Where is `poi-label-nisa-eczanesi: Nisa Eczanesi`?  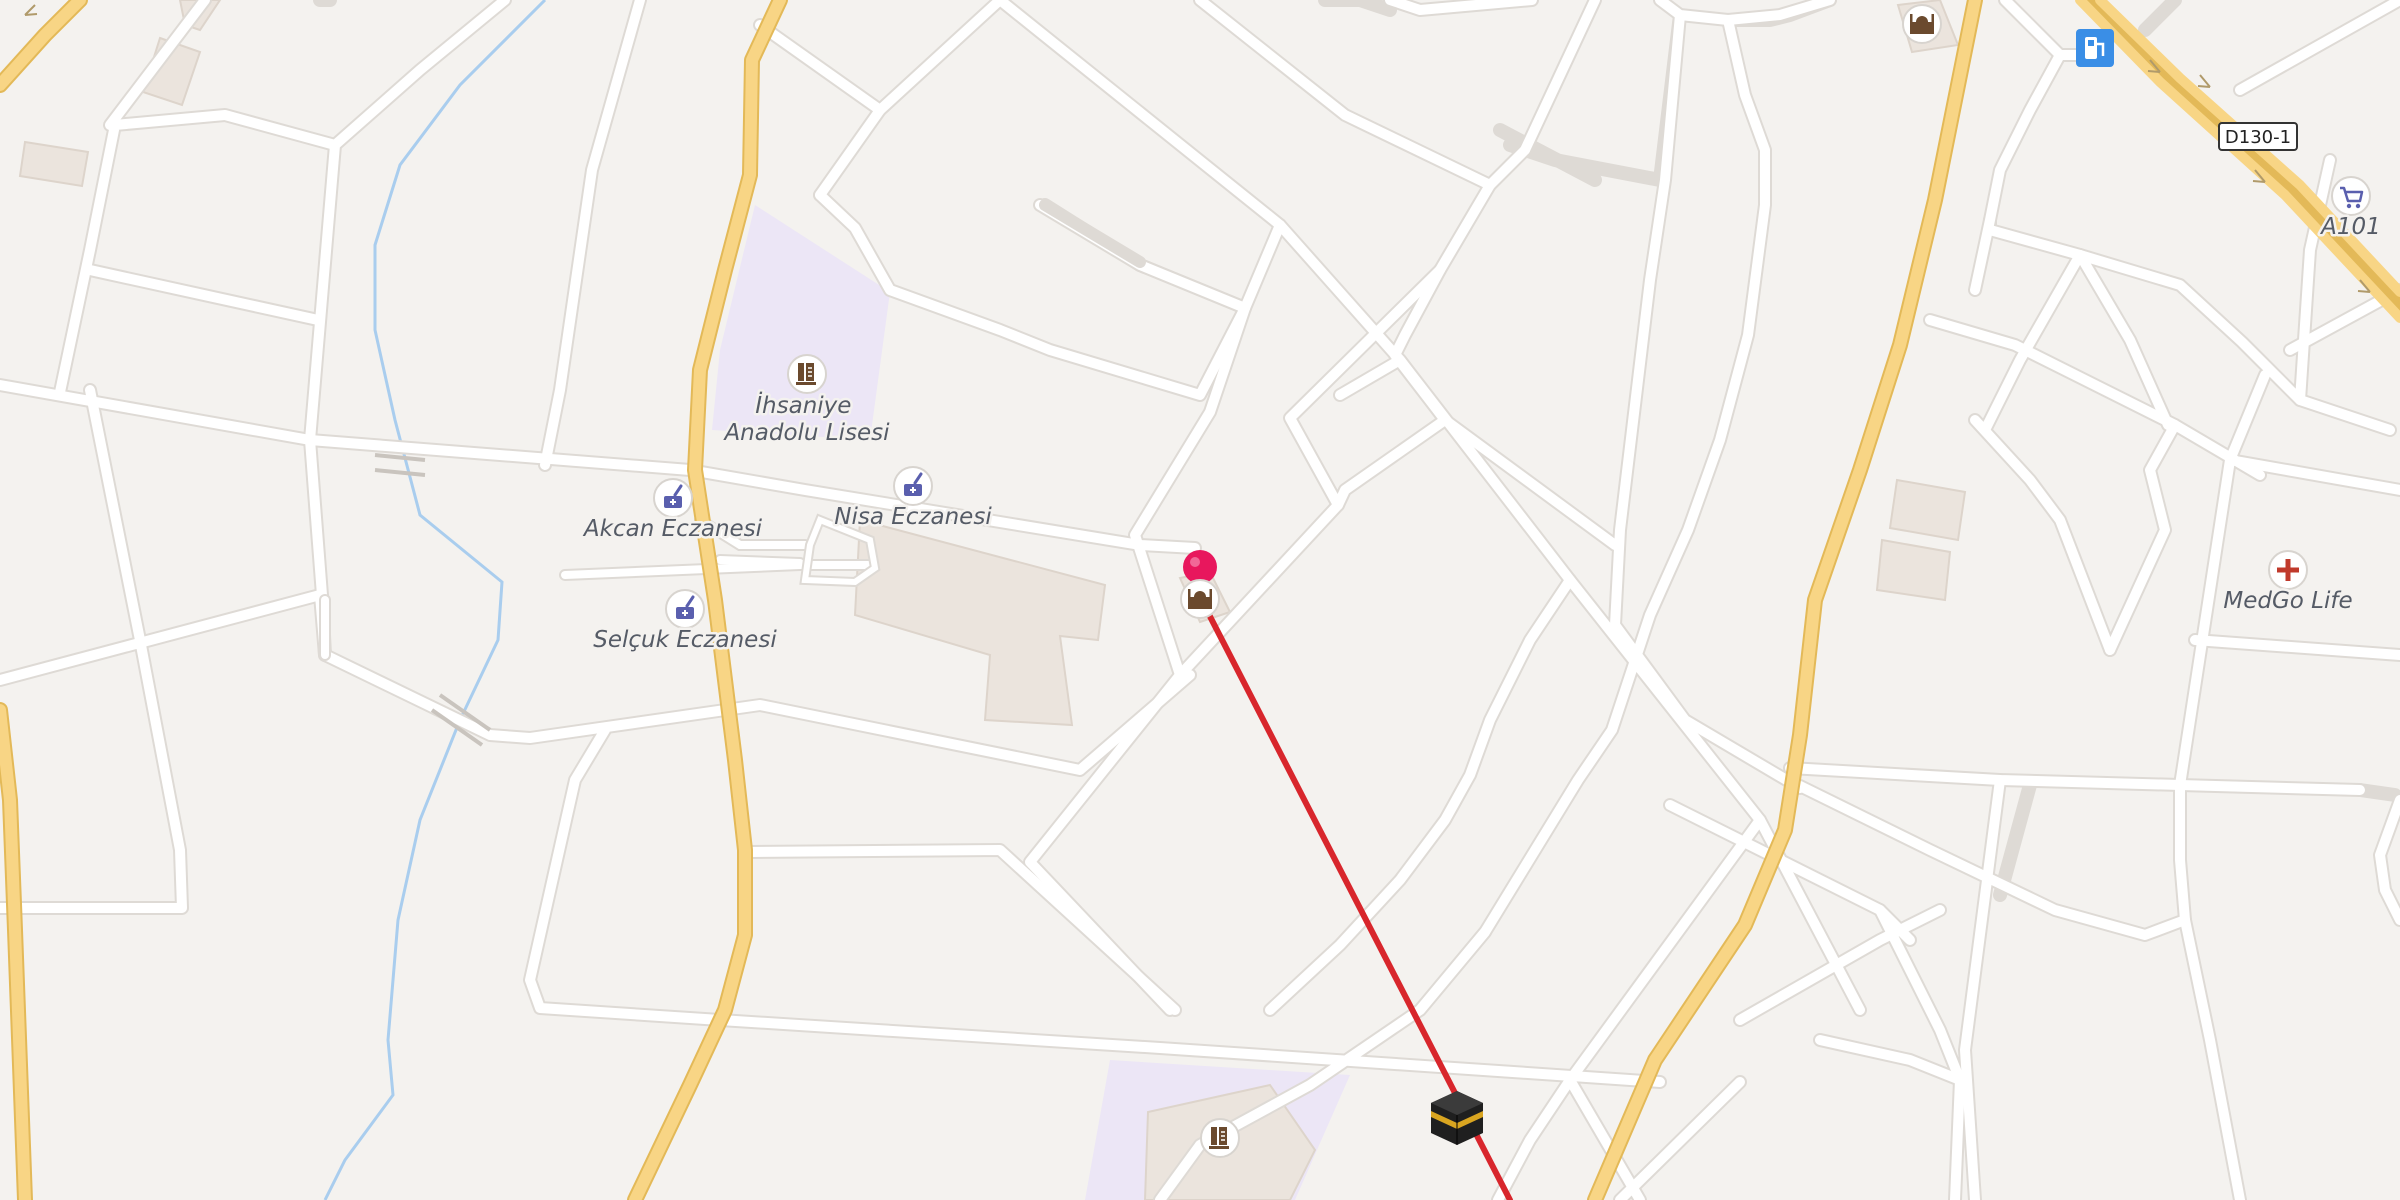
poi-label-nisa-eczanesi: Nisa Eczanesi is located at coordinates (913, 517).